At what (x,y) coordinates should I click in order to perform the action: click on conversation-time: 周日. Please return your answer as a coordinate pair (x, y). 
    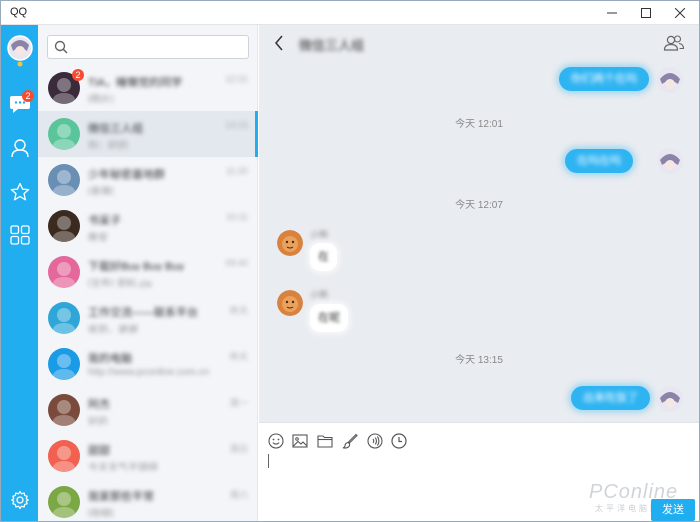
    Looking at the image, I should click on (238, 449).